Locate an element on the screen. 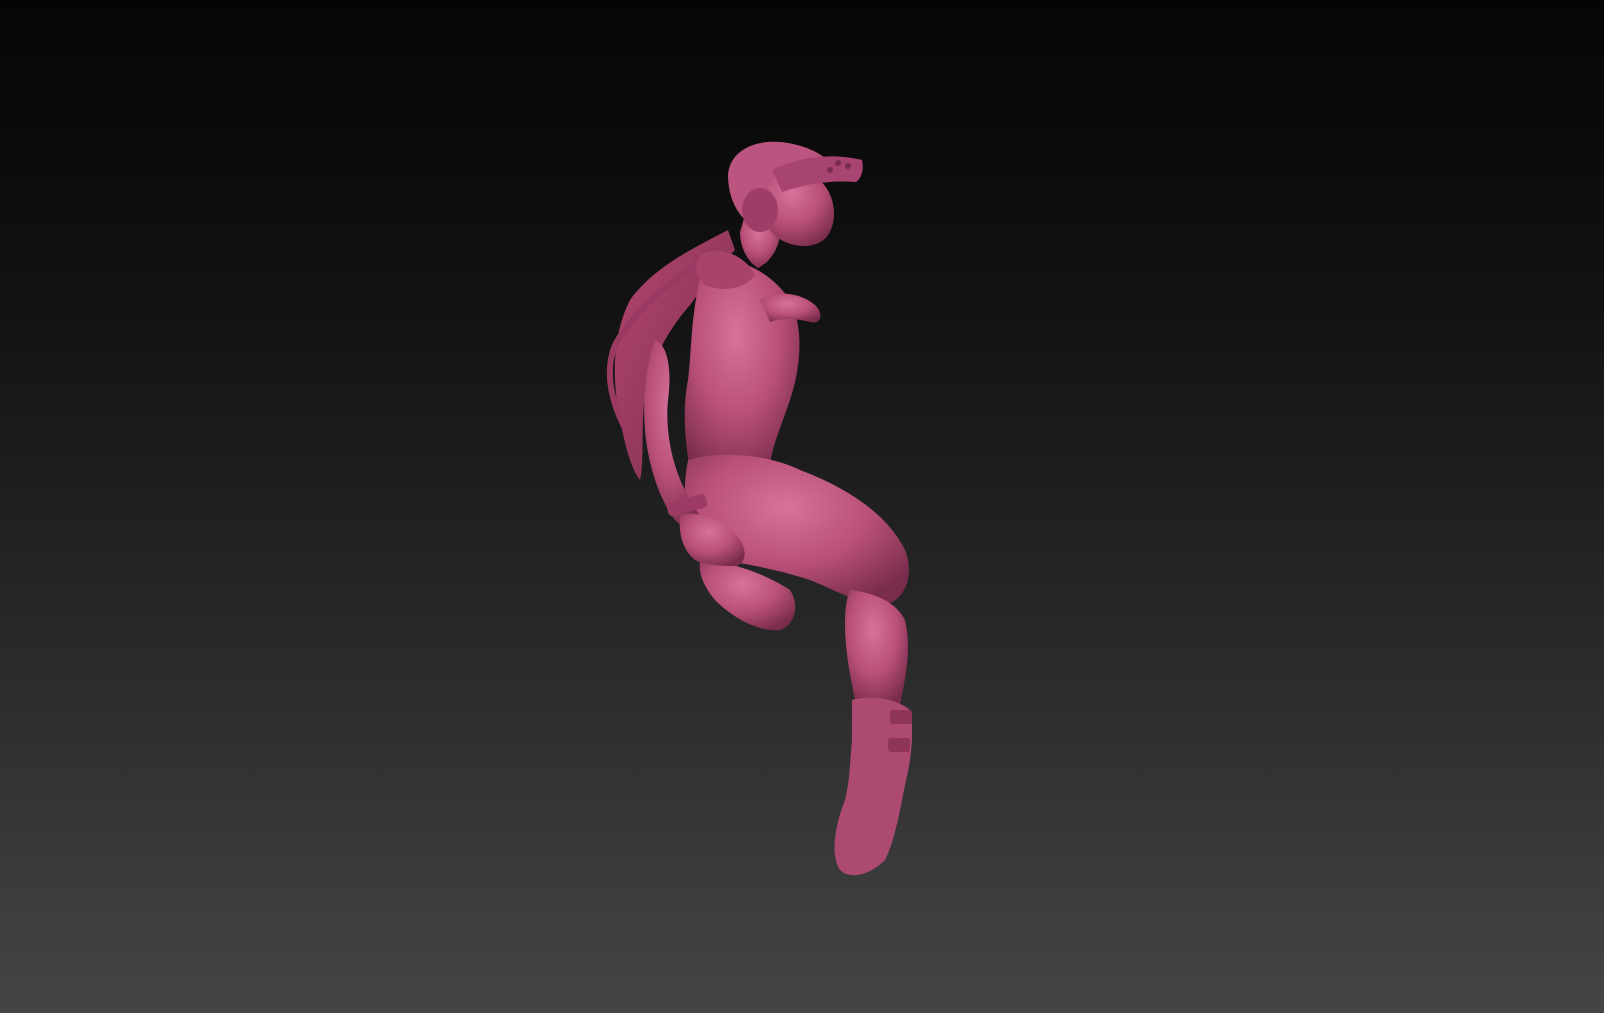 This screenshot has width=1604, height=1013. shoulder-pad is located at coordinates (725, 270).